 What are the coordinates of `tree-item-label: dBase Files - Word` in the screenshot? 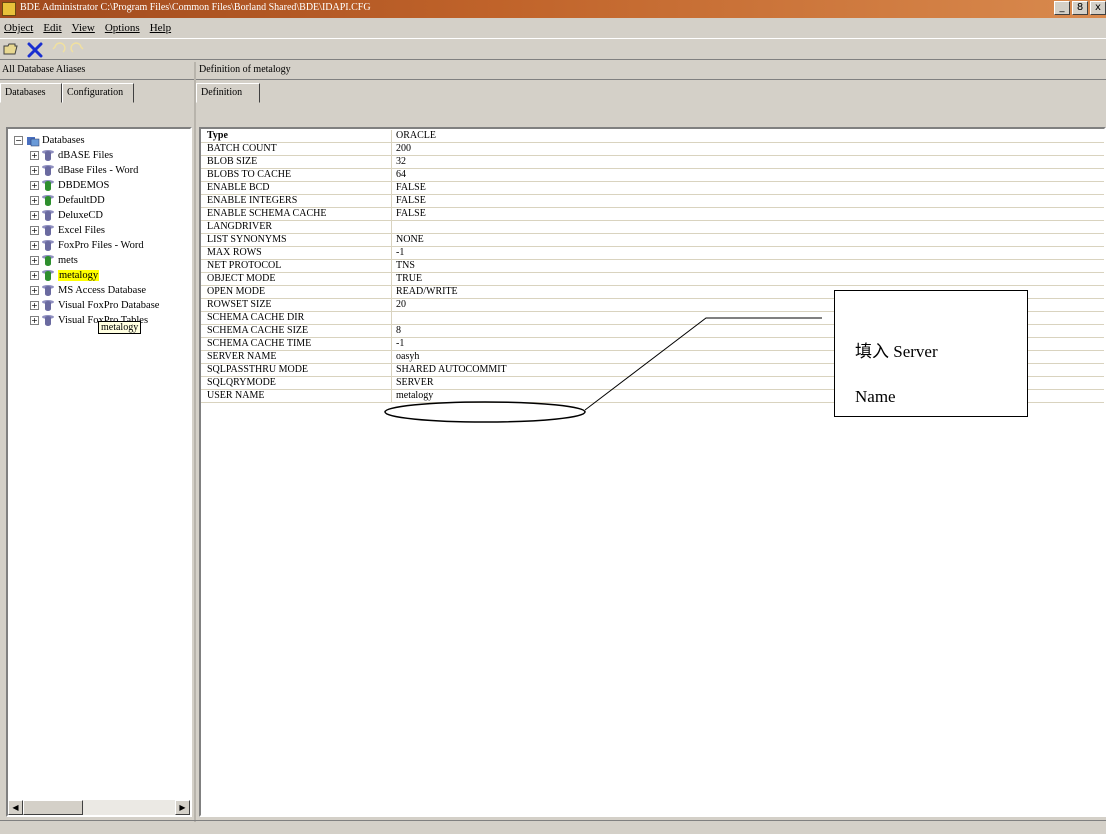 It's located at (98, 170).